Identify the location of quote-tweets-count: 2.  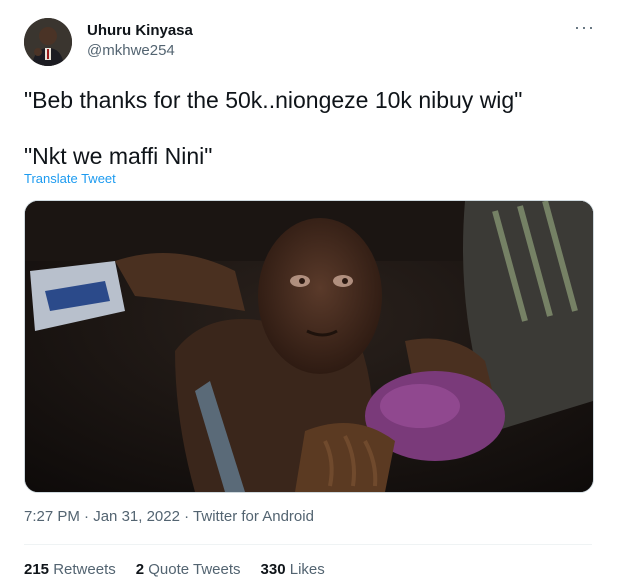
(140, 569).